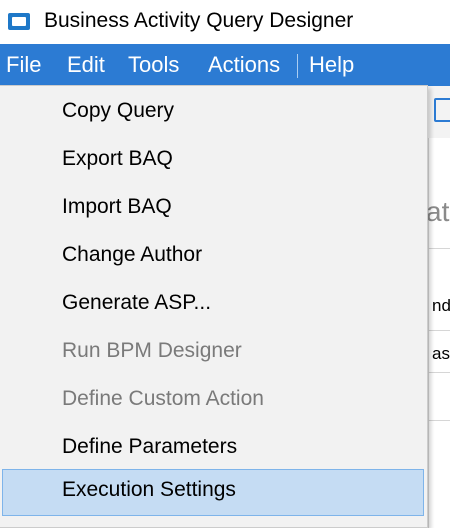 The height and width of the screenshot is (528, 450). Describe the element at coordinates (213, 254) in the screenshot. I see `menu-item-change-author: Change Author` at that location.